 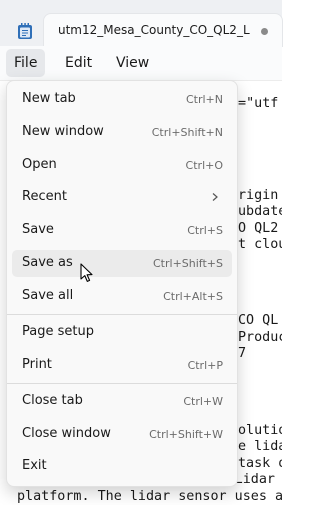 I want to click on menu-item-label: Open, so click(x=39, y=164).